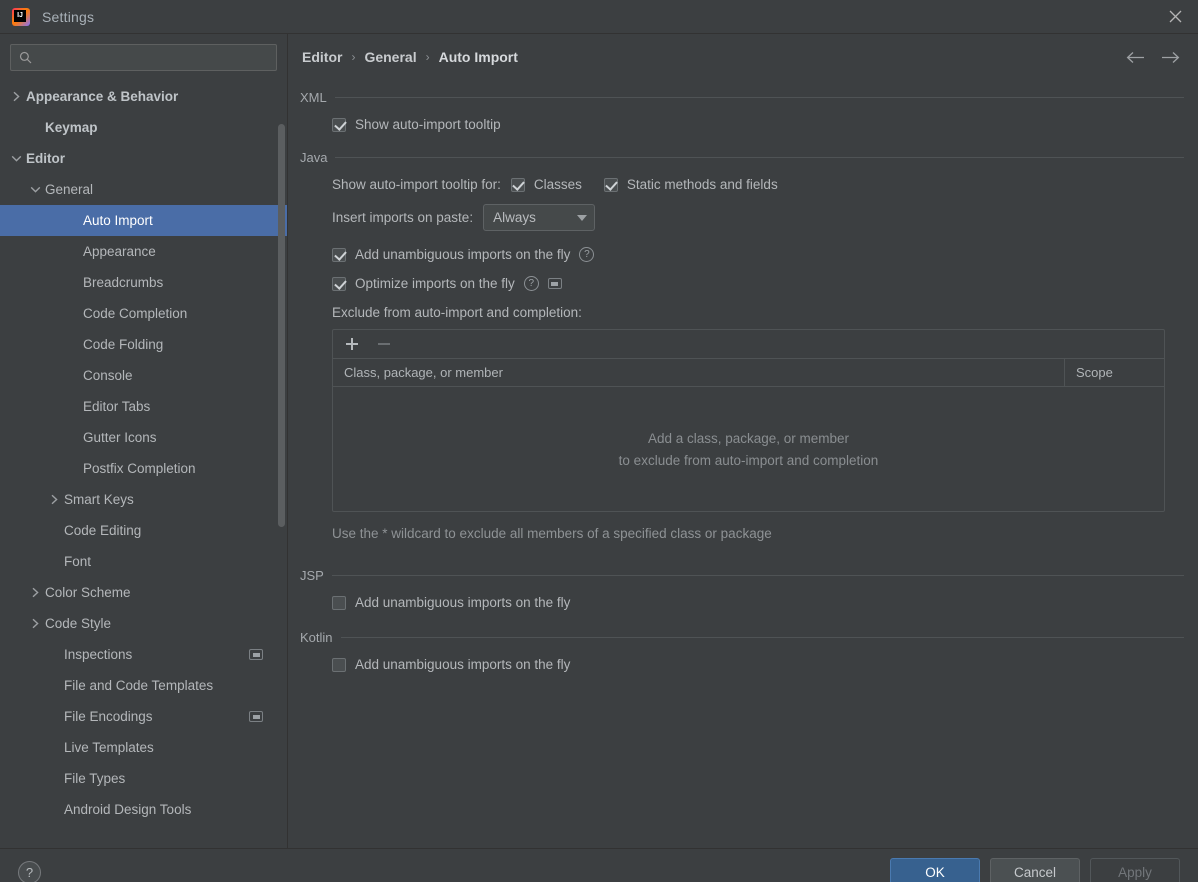 The image size is (1198, 882). What do you see at coordinates (748, 344) in the screenshot?
I see `exclude-table-toolbar` at bounding box center [748, 344].